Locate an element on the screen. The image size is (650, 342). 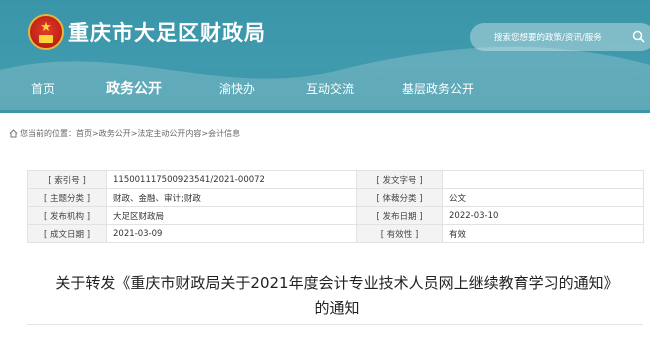
meta-value: 2021-03-09 is located at coordinates (231, 233).